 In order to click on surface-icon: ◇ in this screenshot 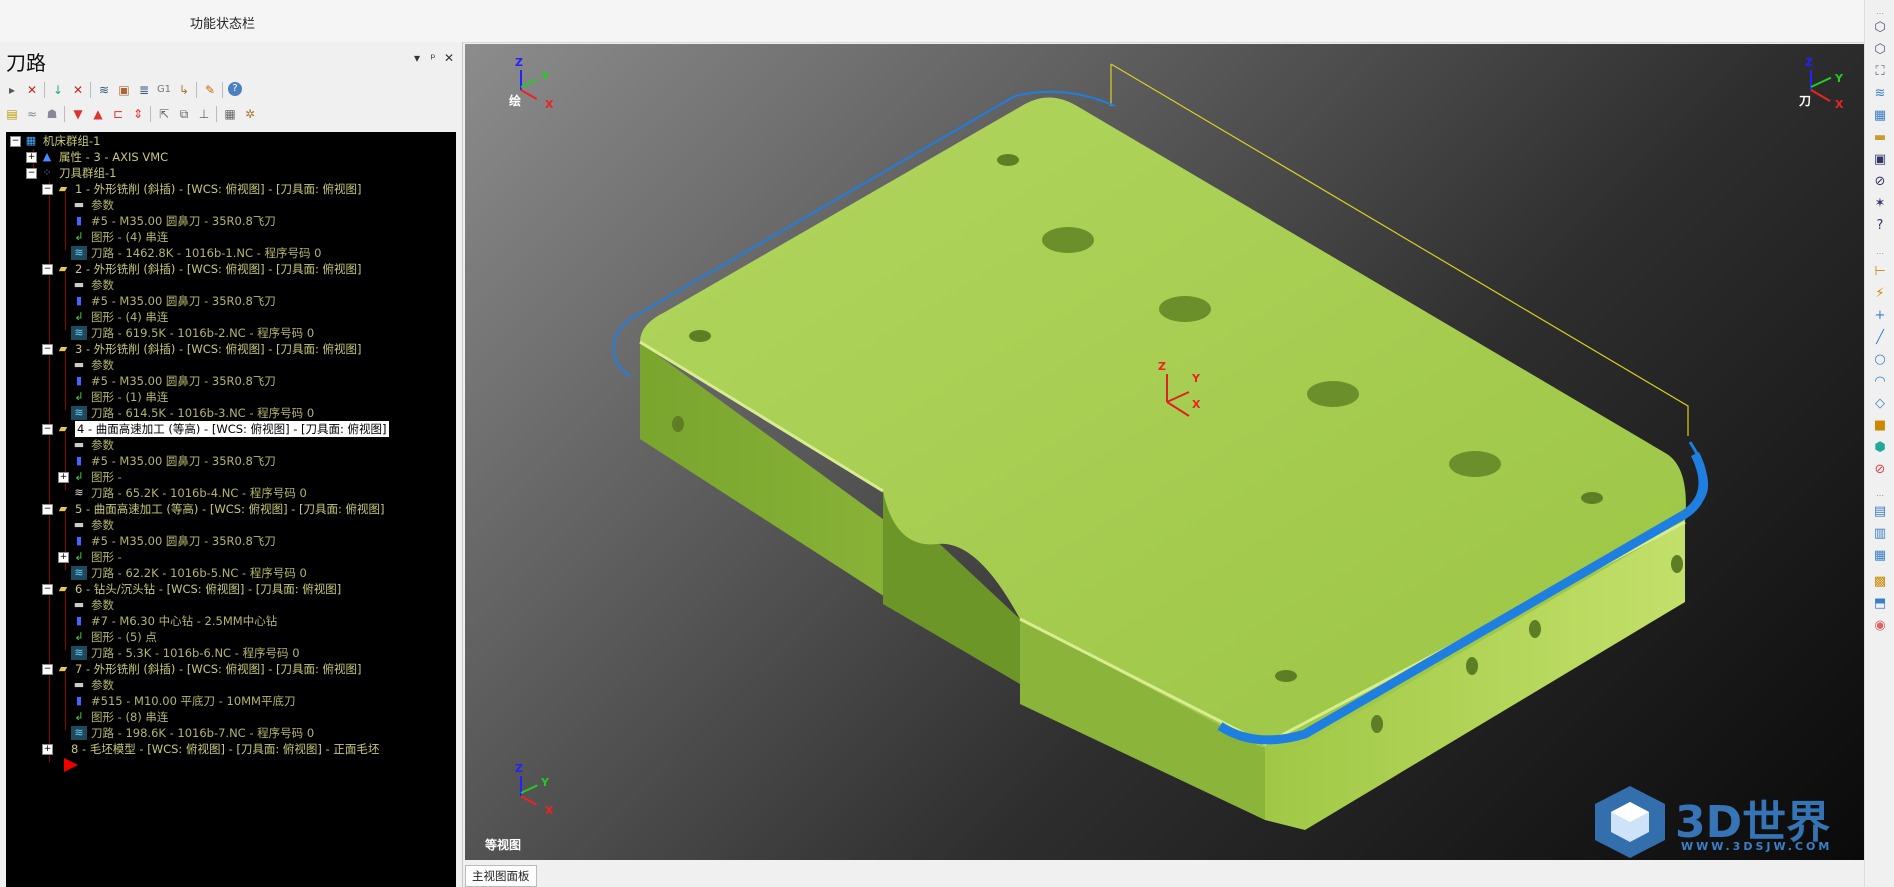, I will do `click(1880, 404)`.